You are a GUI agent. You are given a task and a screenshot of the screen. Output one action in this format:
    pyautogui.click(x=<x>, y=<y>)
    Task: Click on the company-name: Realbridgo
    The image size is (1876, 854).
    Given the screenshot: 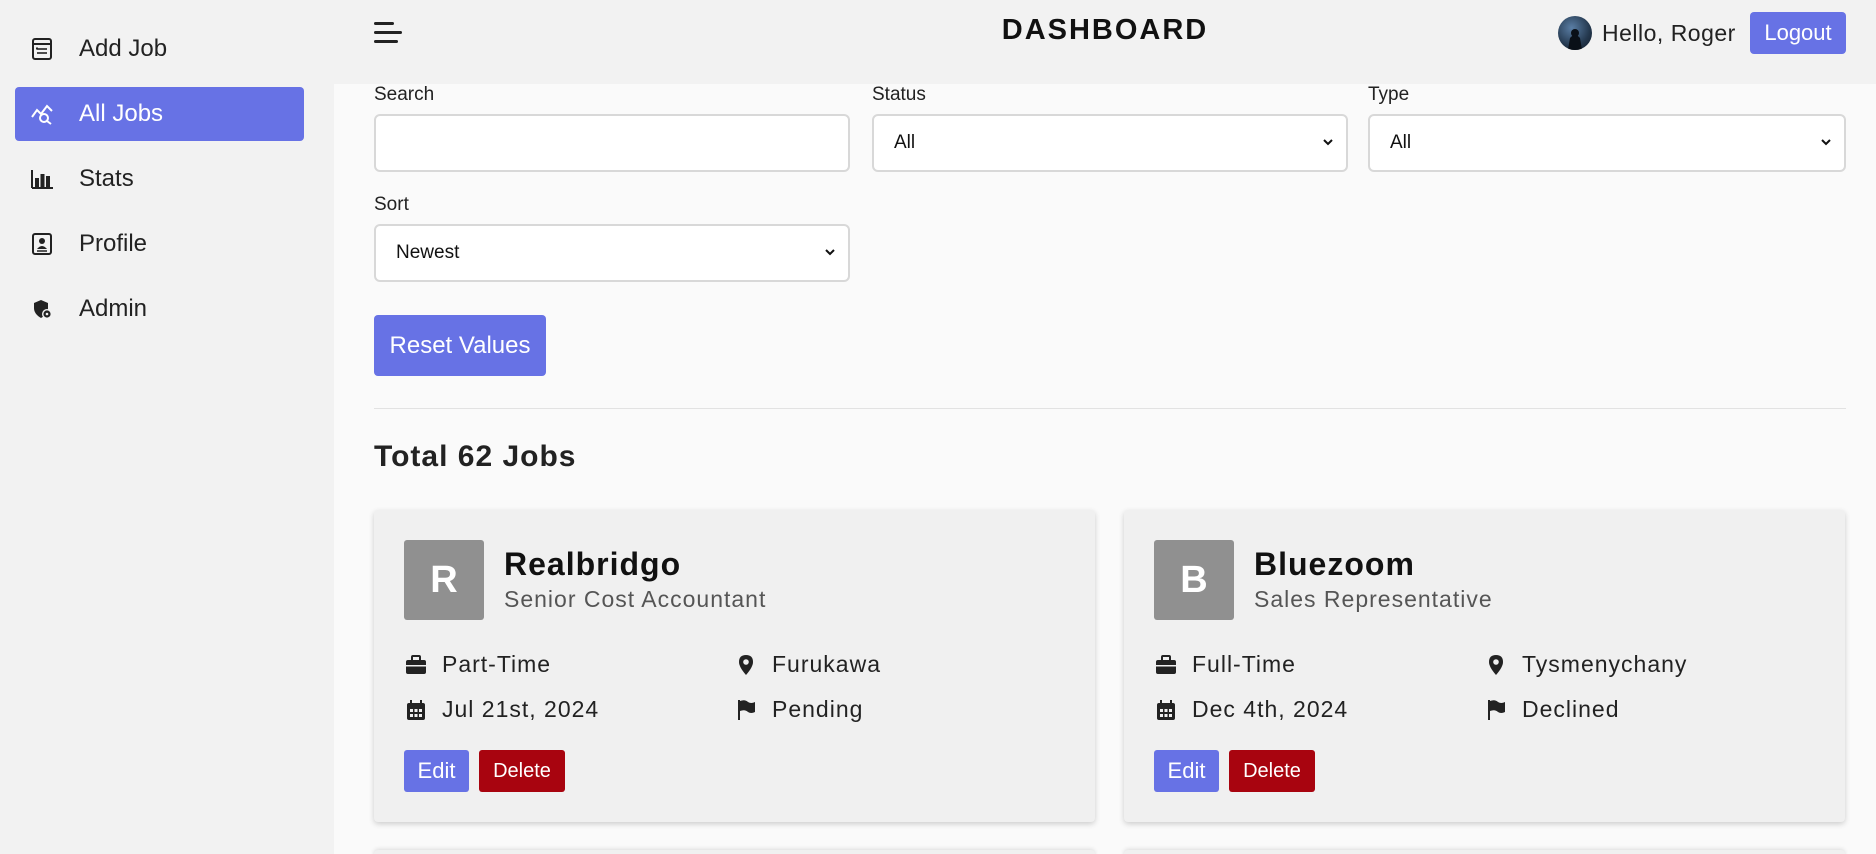 What is the action you would take?
    pyautogui.click(x=593, y=564)
    